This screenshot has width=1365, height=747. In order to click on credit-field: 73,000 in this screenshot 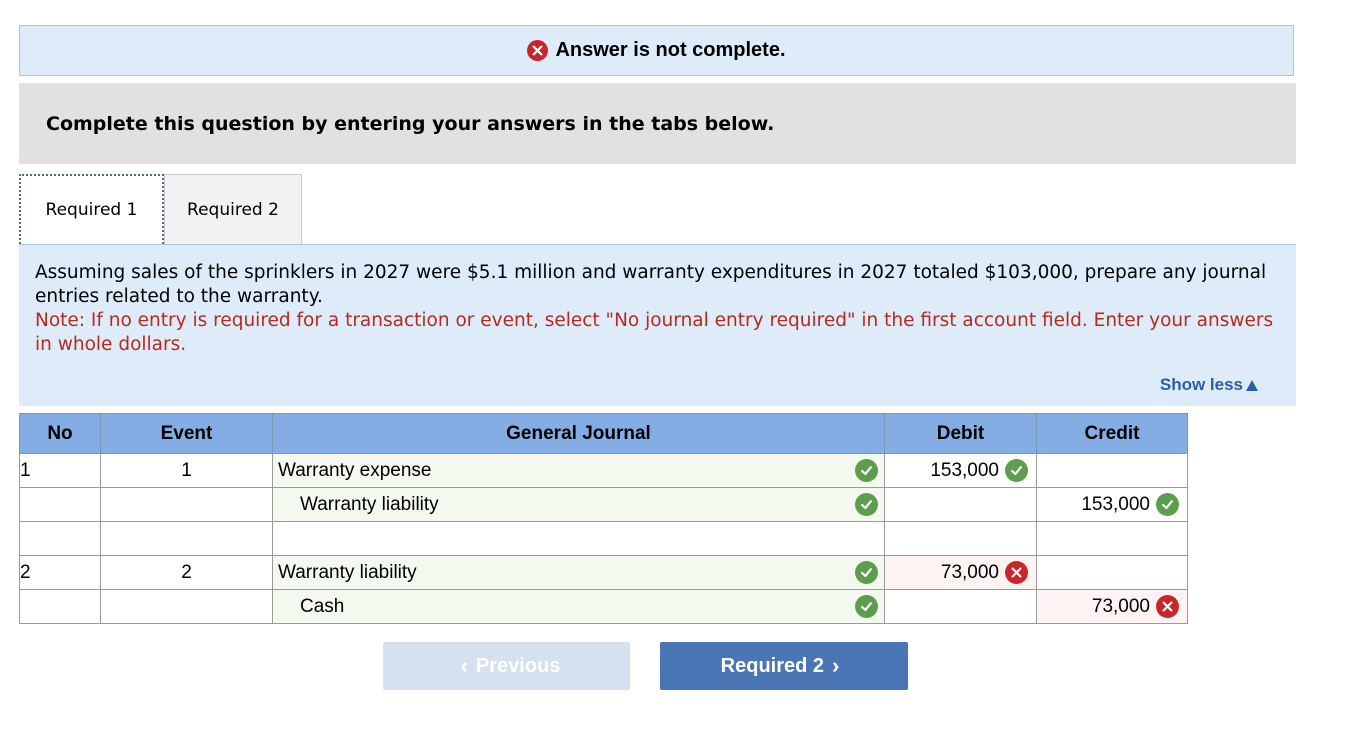, I will do `click(1112, 606)`.